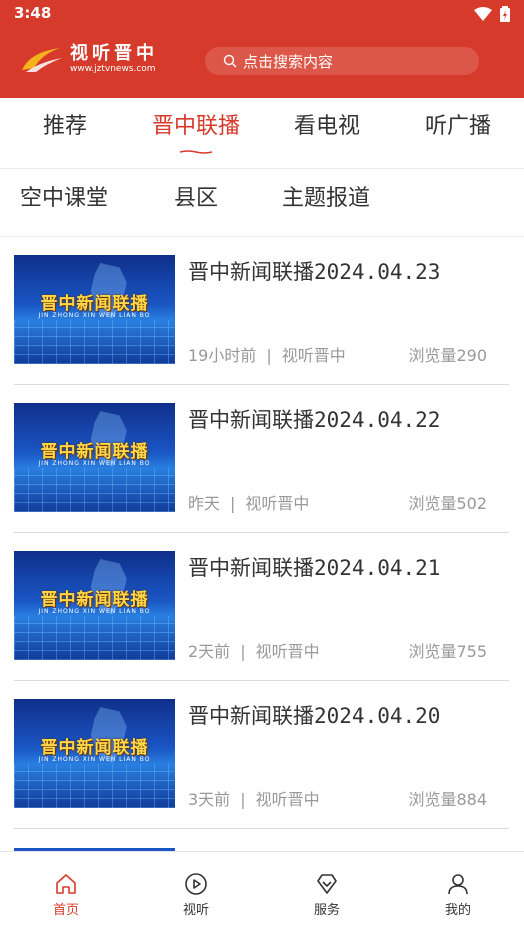 This screenshot has width=524, height=933. Describe the element at coordinates (458, 884) in the screenshot. I see `user-icon` at that location.